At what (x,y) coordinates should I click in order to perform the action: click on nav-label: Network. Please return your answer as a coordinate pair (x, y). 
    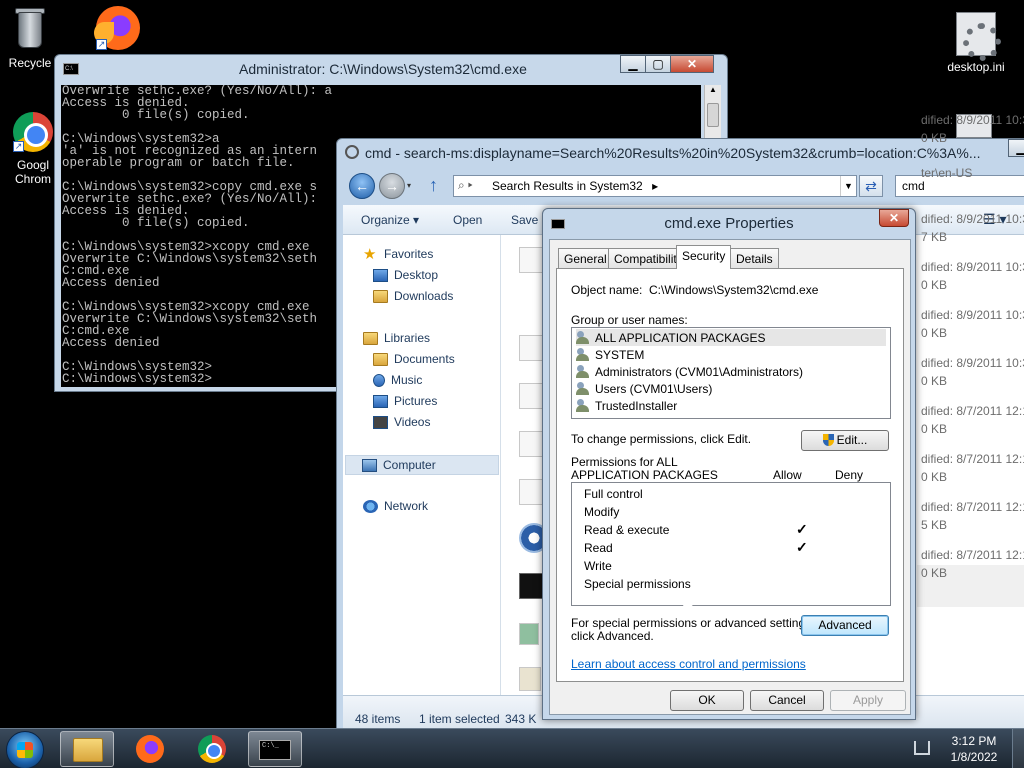
    Looking at the image, I should click on (406, 506).